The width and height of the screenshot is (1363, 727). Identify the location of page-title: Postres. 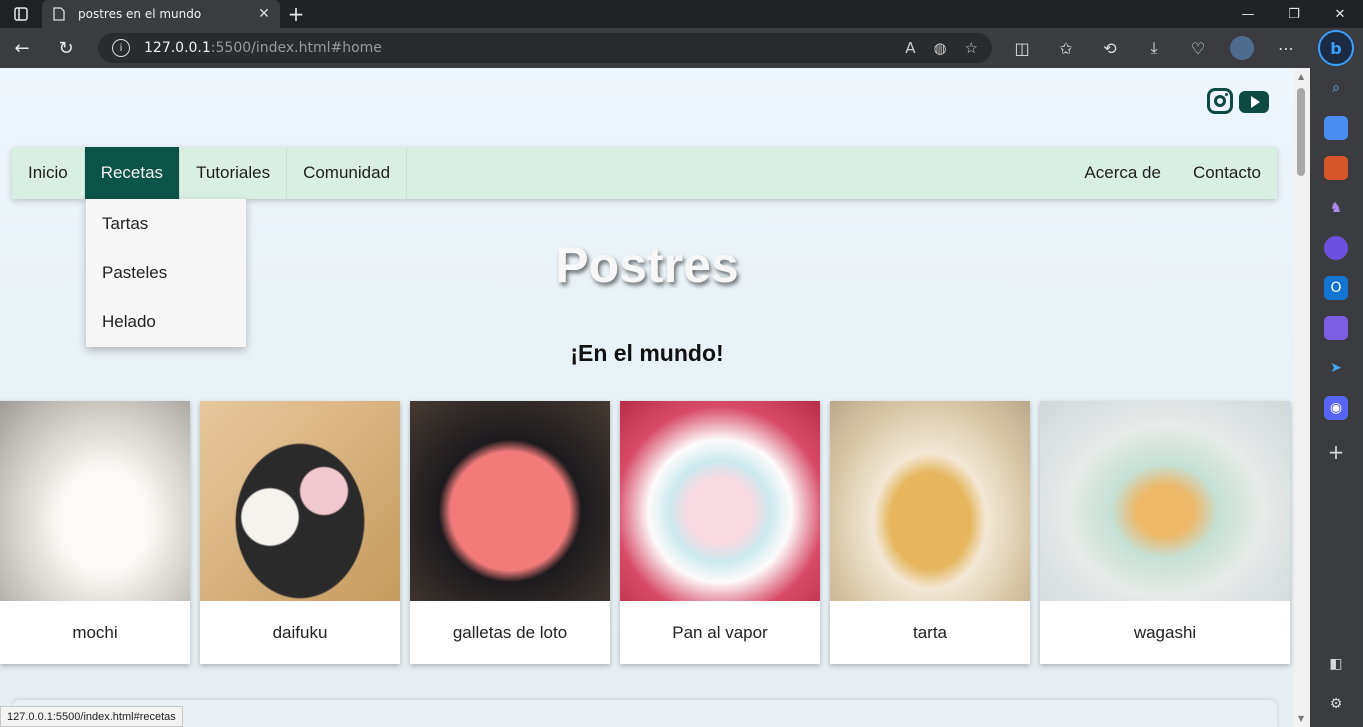
(647, 265).